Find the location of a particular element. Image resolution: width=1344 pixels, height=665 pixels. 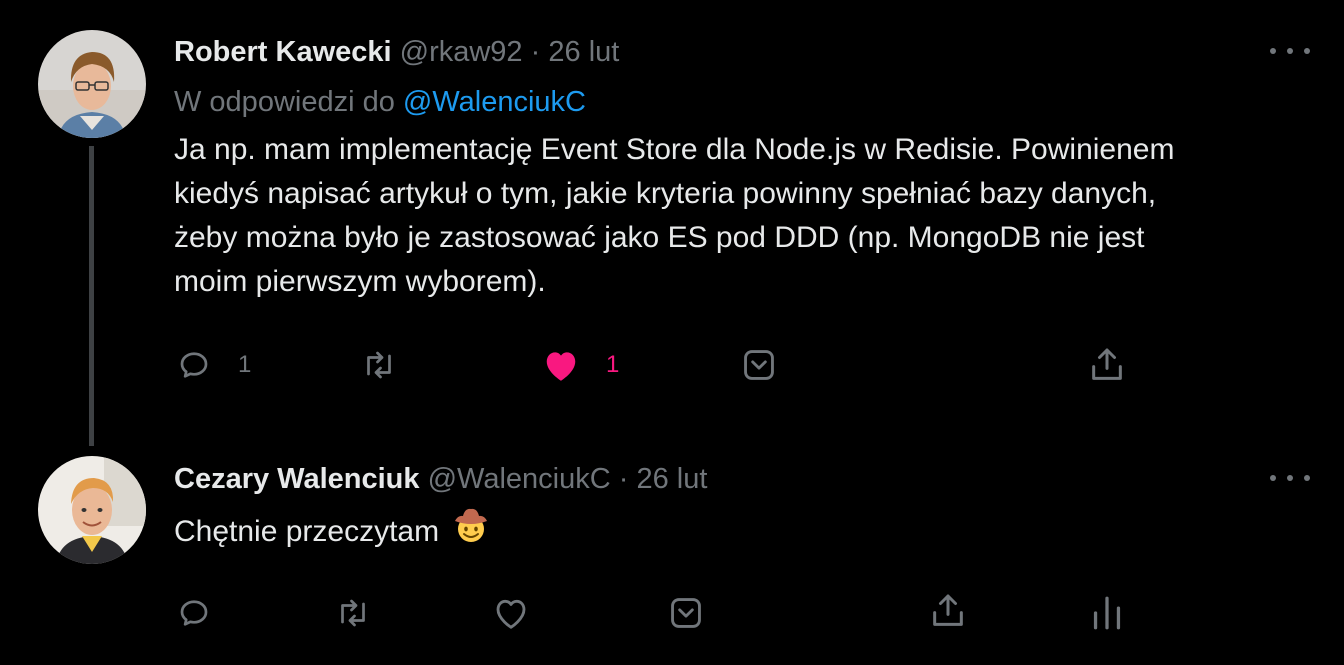

analytics-icon is located at coordinates (1107, 613).